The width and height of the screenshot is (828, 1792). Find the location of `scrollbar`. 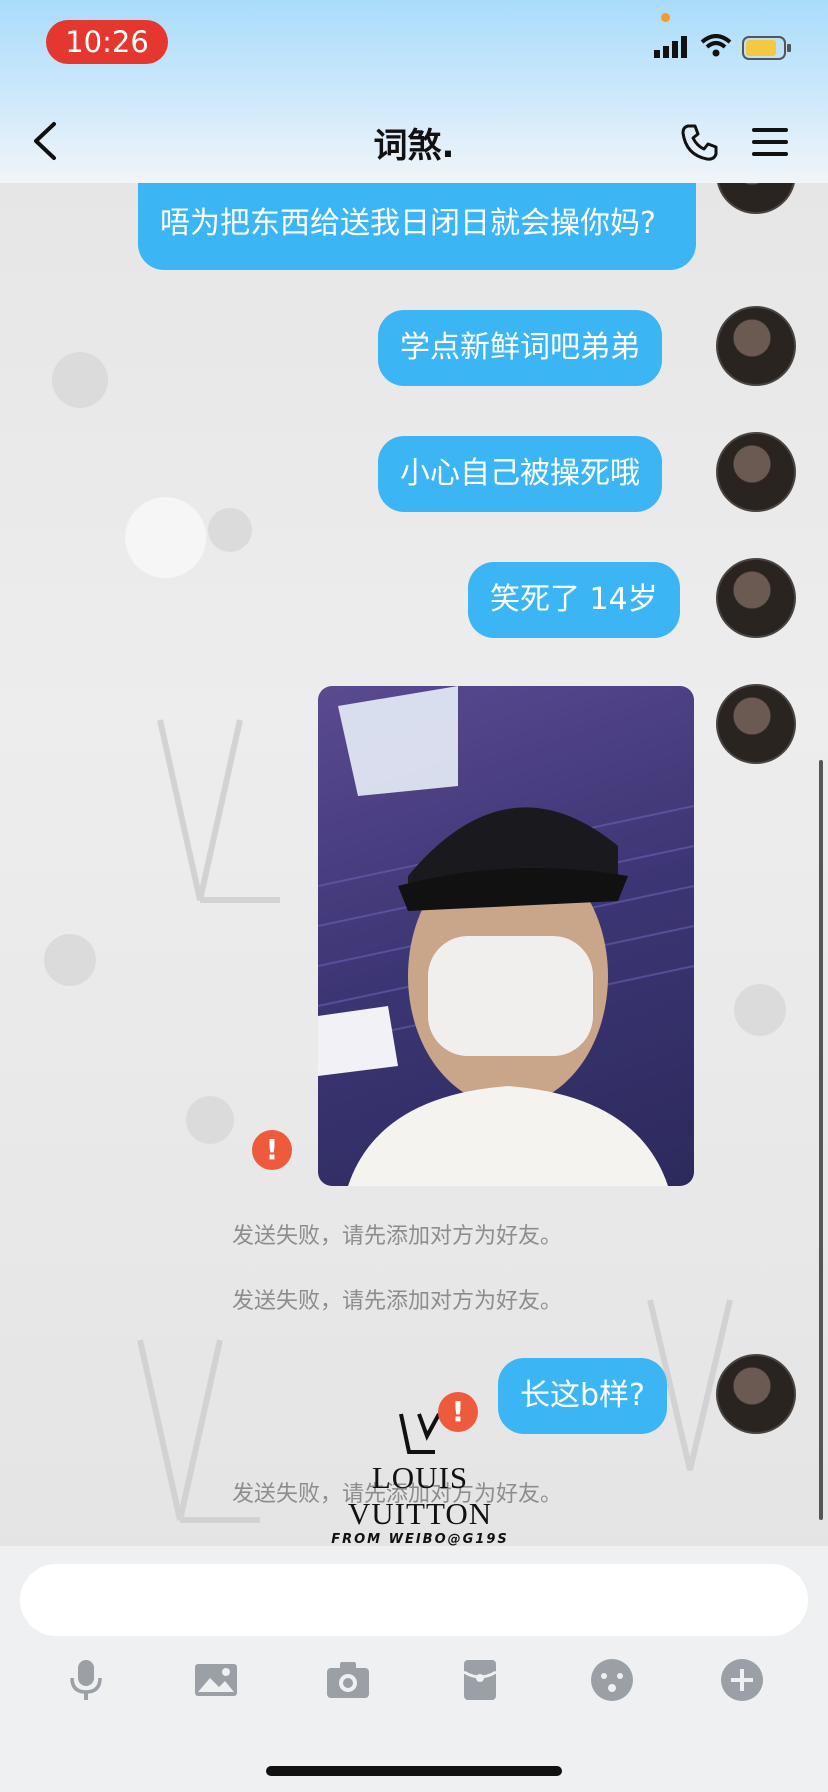

scrollbar is located at coordinates (821, 1140).